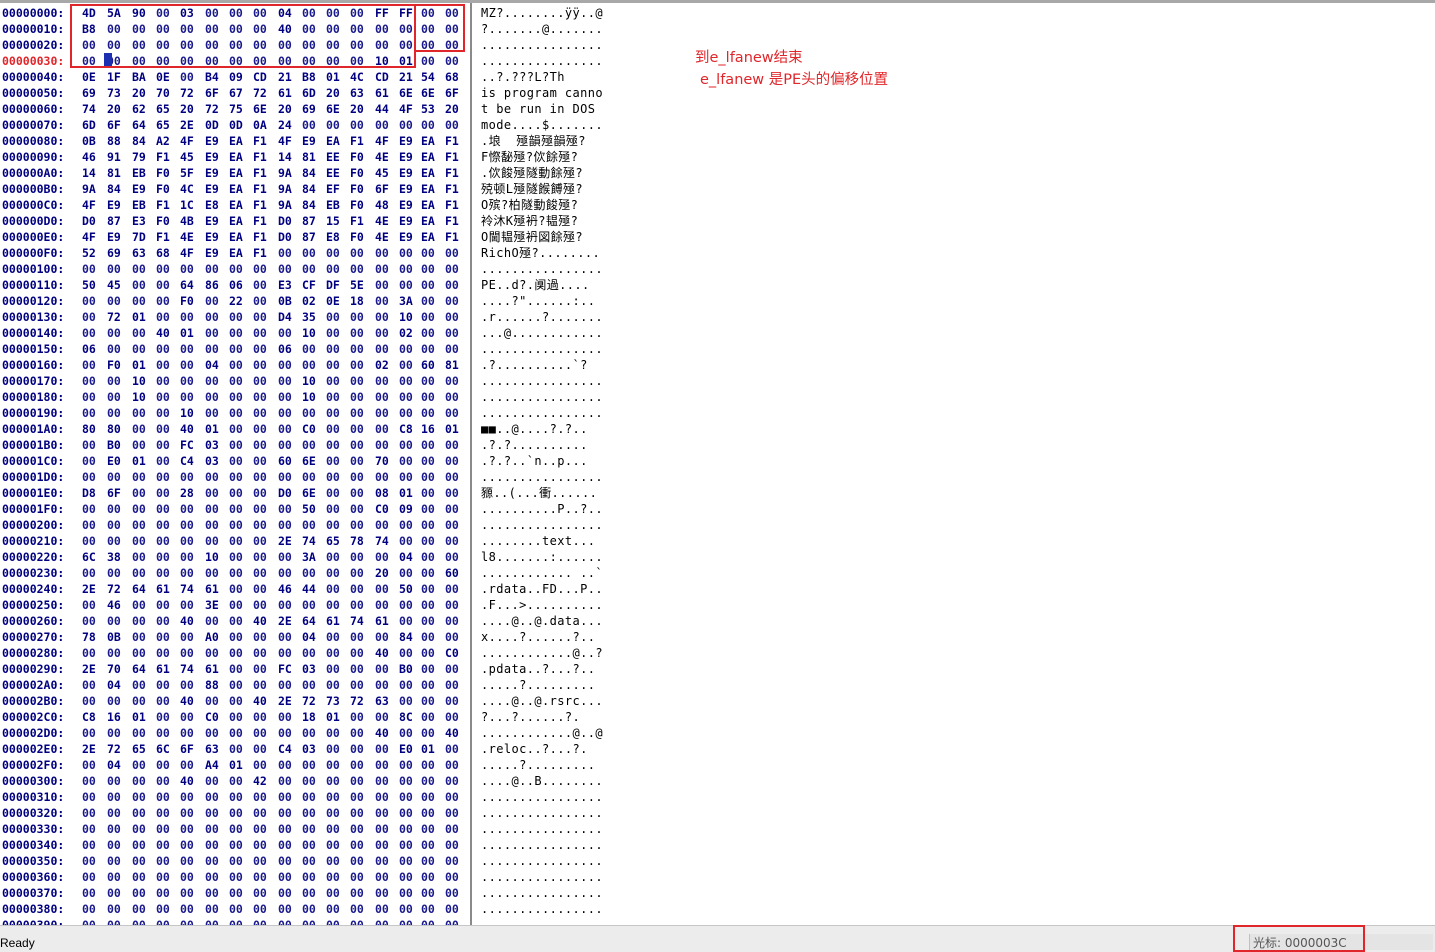 The width and height of the screenshot is (1435, 952). Describe the element at coordinates (407, 77) in the screenshot. I see `hex-byte: 21` at that location.